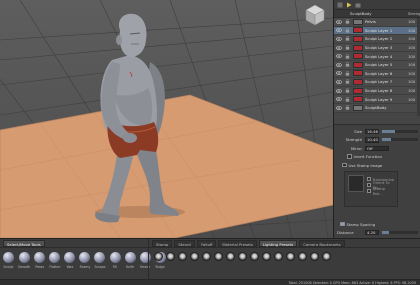 The width and height of the screenshot is (420, 285). What do you see at coordinates (377, 65) in the screenshot?
I see `layer-row: Sculpt Layer 5 100` at bounding box center [377, 65].